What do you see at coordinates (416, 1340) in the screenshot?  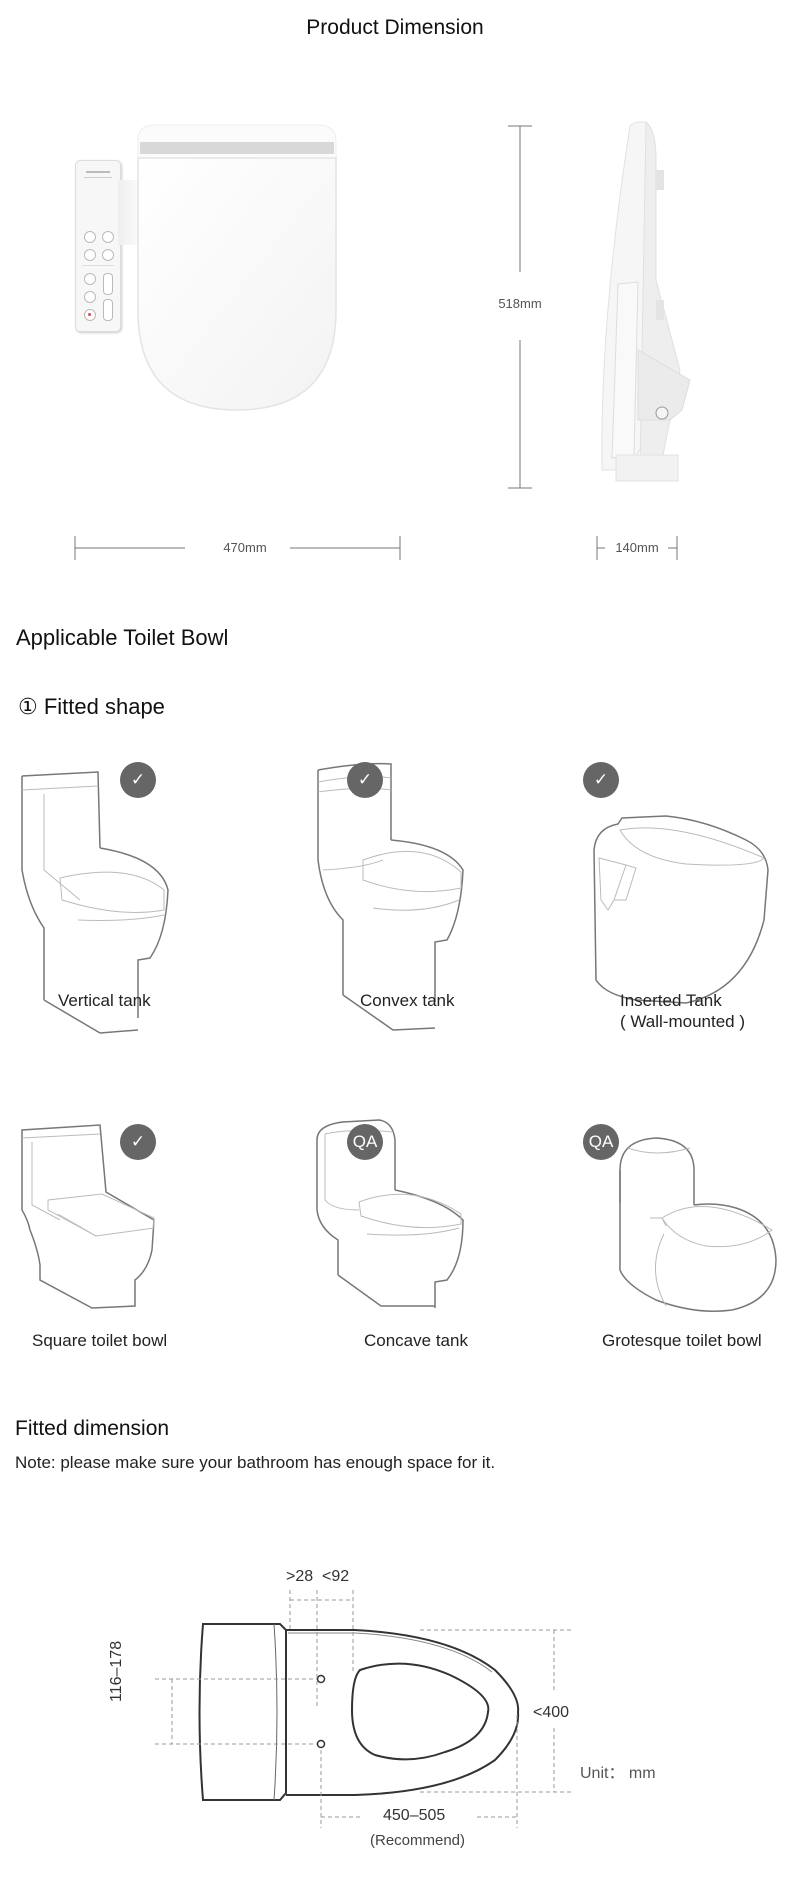 I see `shape-label: Concave tank` at bounding box center [416, 1340].